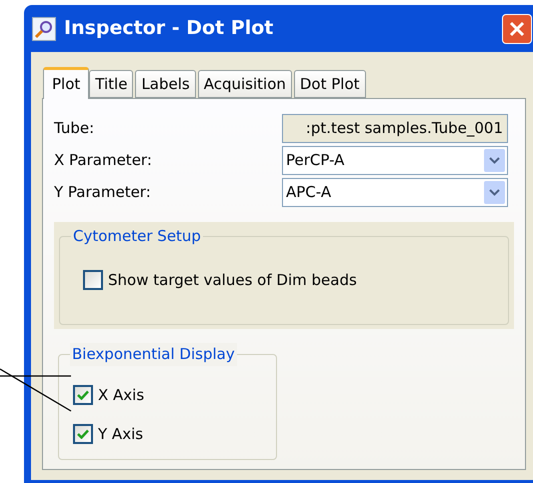 The width and height of the screenshot is (533, 483). Describe the element at coordinates (169, 29) in the screenshot. I see `window-title: Inspector - Dot Plot` at that location.